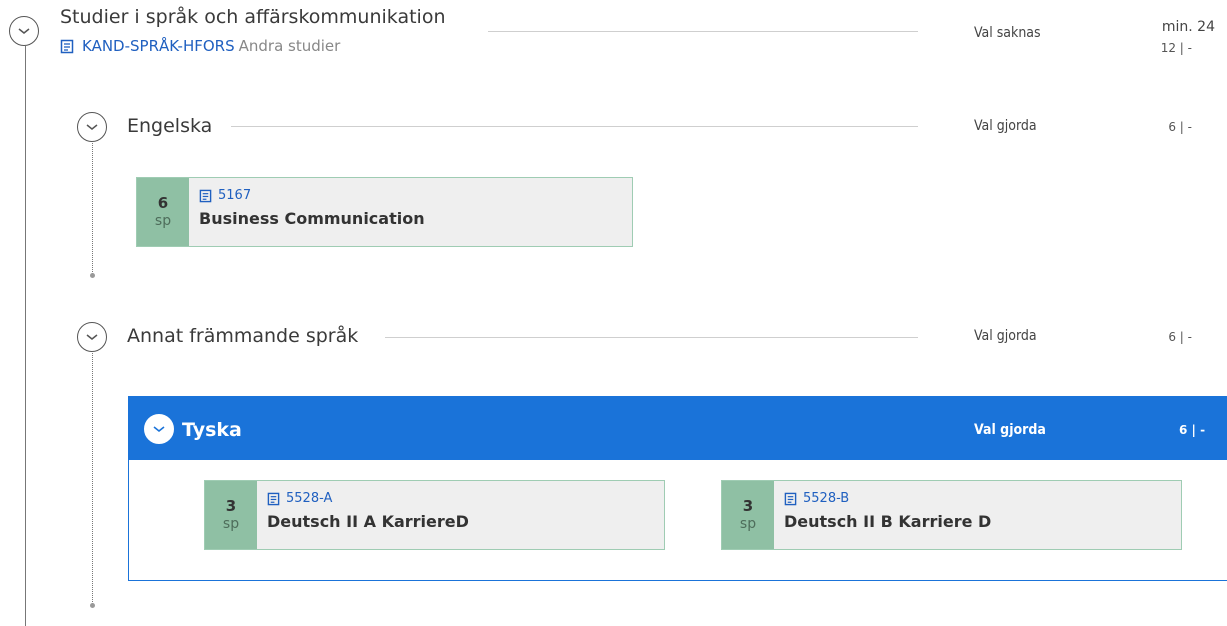 This screenshot has height=626, width=1227. Describe the element at coordinates (170, 126) in the screenshot. I see `engelska-title: Engelska` at that location.